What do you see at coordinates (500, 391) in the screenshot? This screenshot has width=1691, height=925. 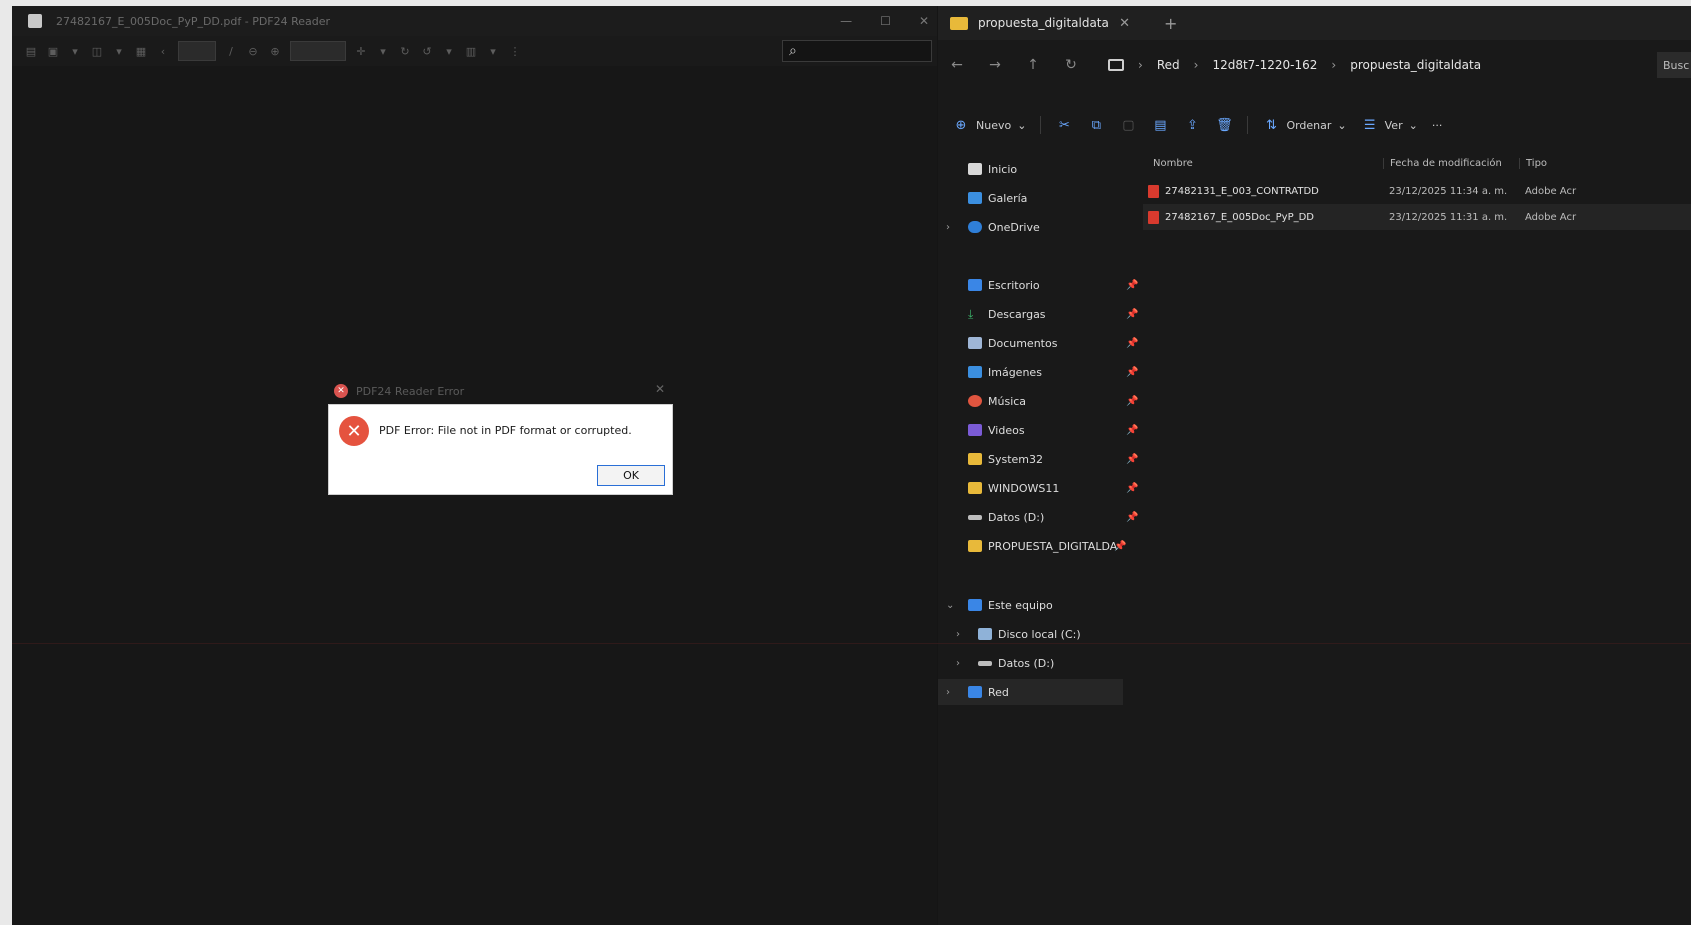 I see `error-dialog-titlebar: ✕ PDF24 Reader Error ✕` at bounding box center [500, 391].